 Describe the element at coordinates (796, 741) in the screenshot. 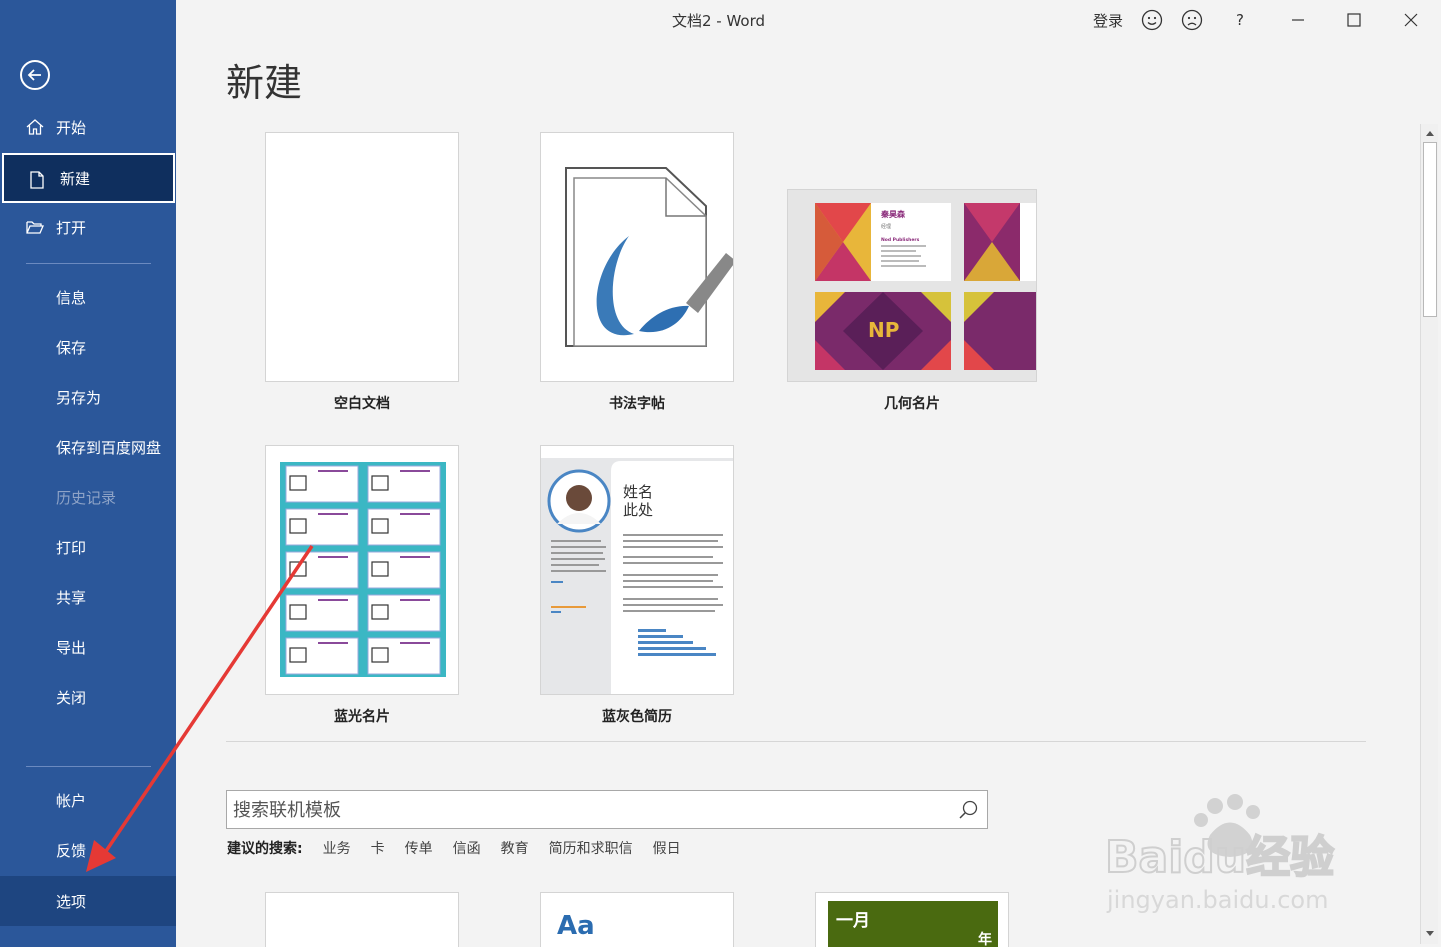

I see `section-divider` at that location.